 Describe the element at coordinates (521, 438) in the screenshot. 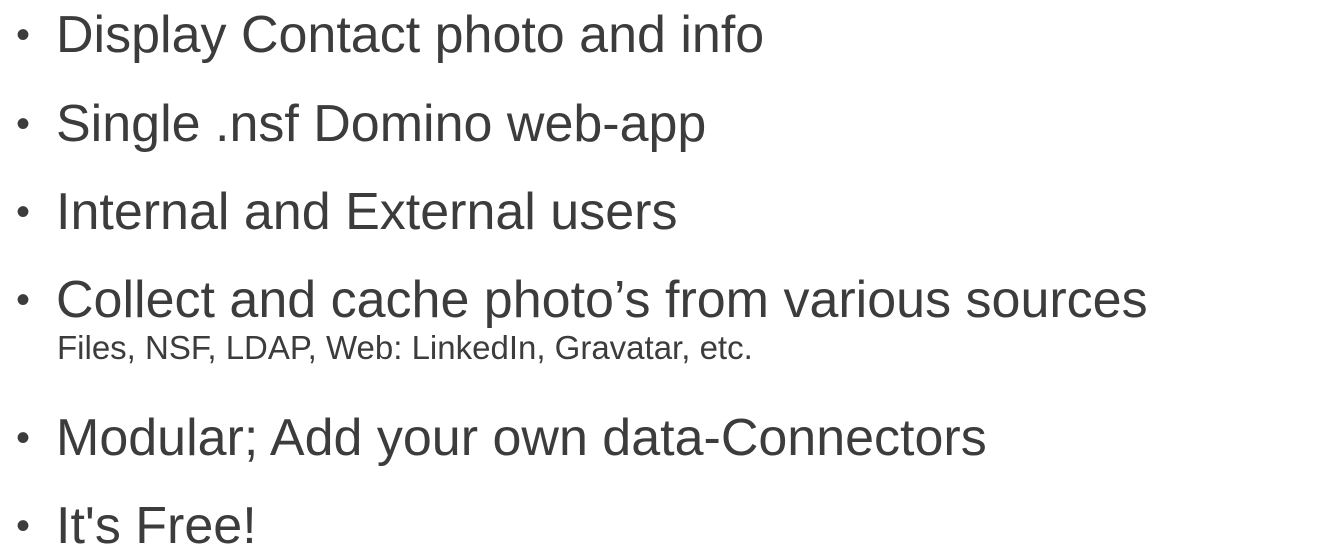

I see `bullet-text: Modular; Add your own data-Connectors` at that location.